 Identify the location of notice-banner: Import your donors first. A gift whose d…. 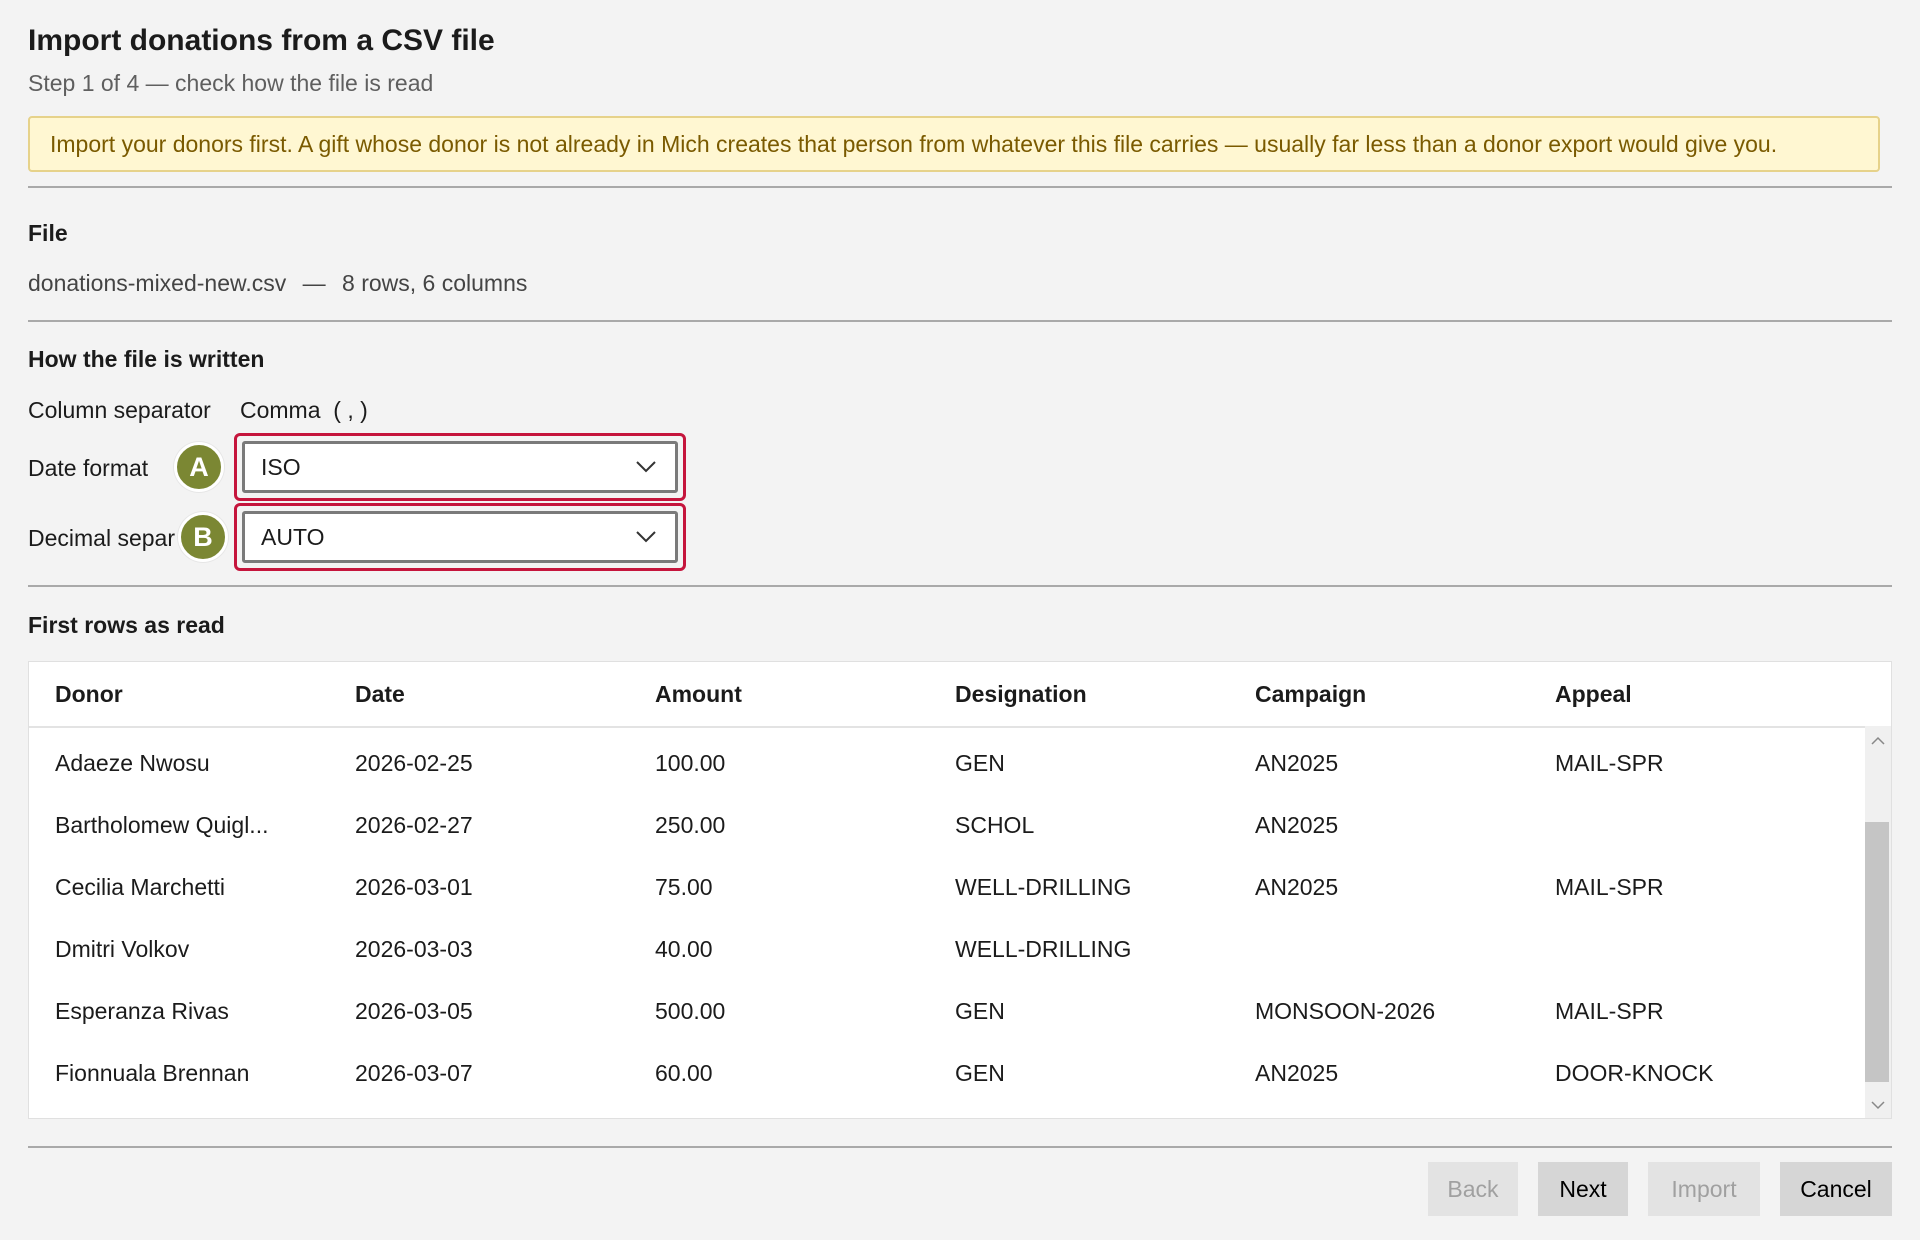
(954, 144).